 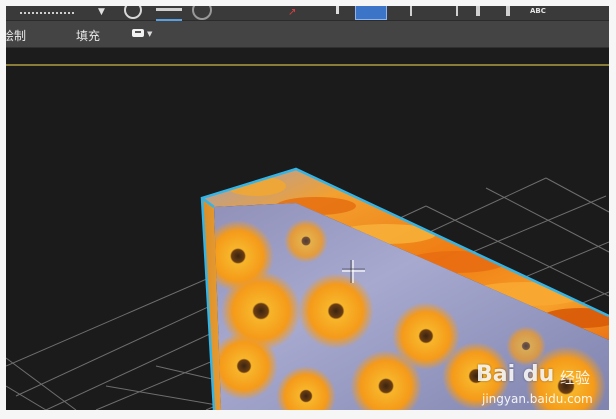 What do you see at coordinates (169, 15) in the screenshot?
I see `lines-icon` at bounding box center [169, 15].